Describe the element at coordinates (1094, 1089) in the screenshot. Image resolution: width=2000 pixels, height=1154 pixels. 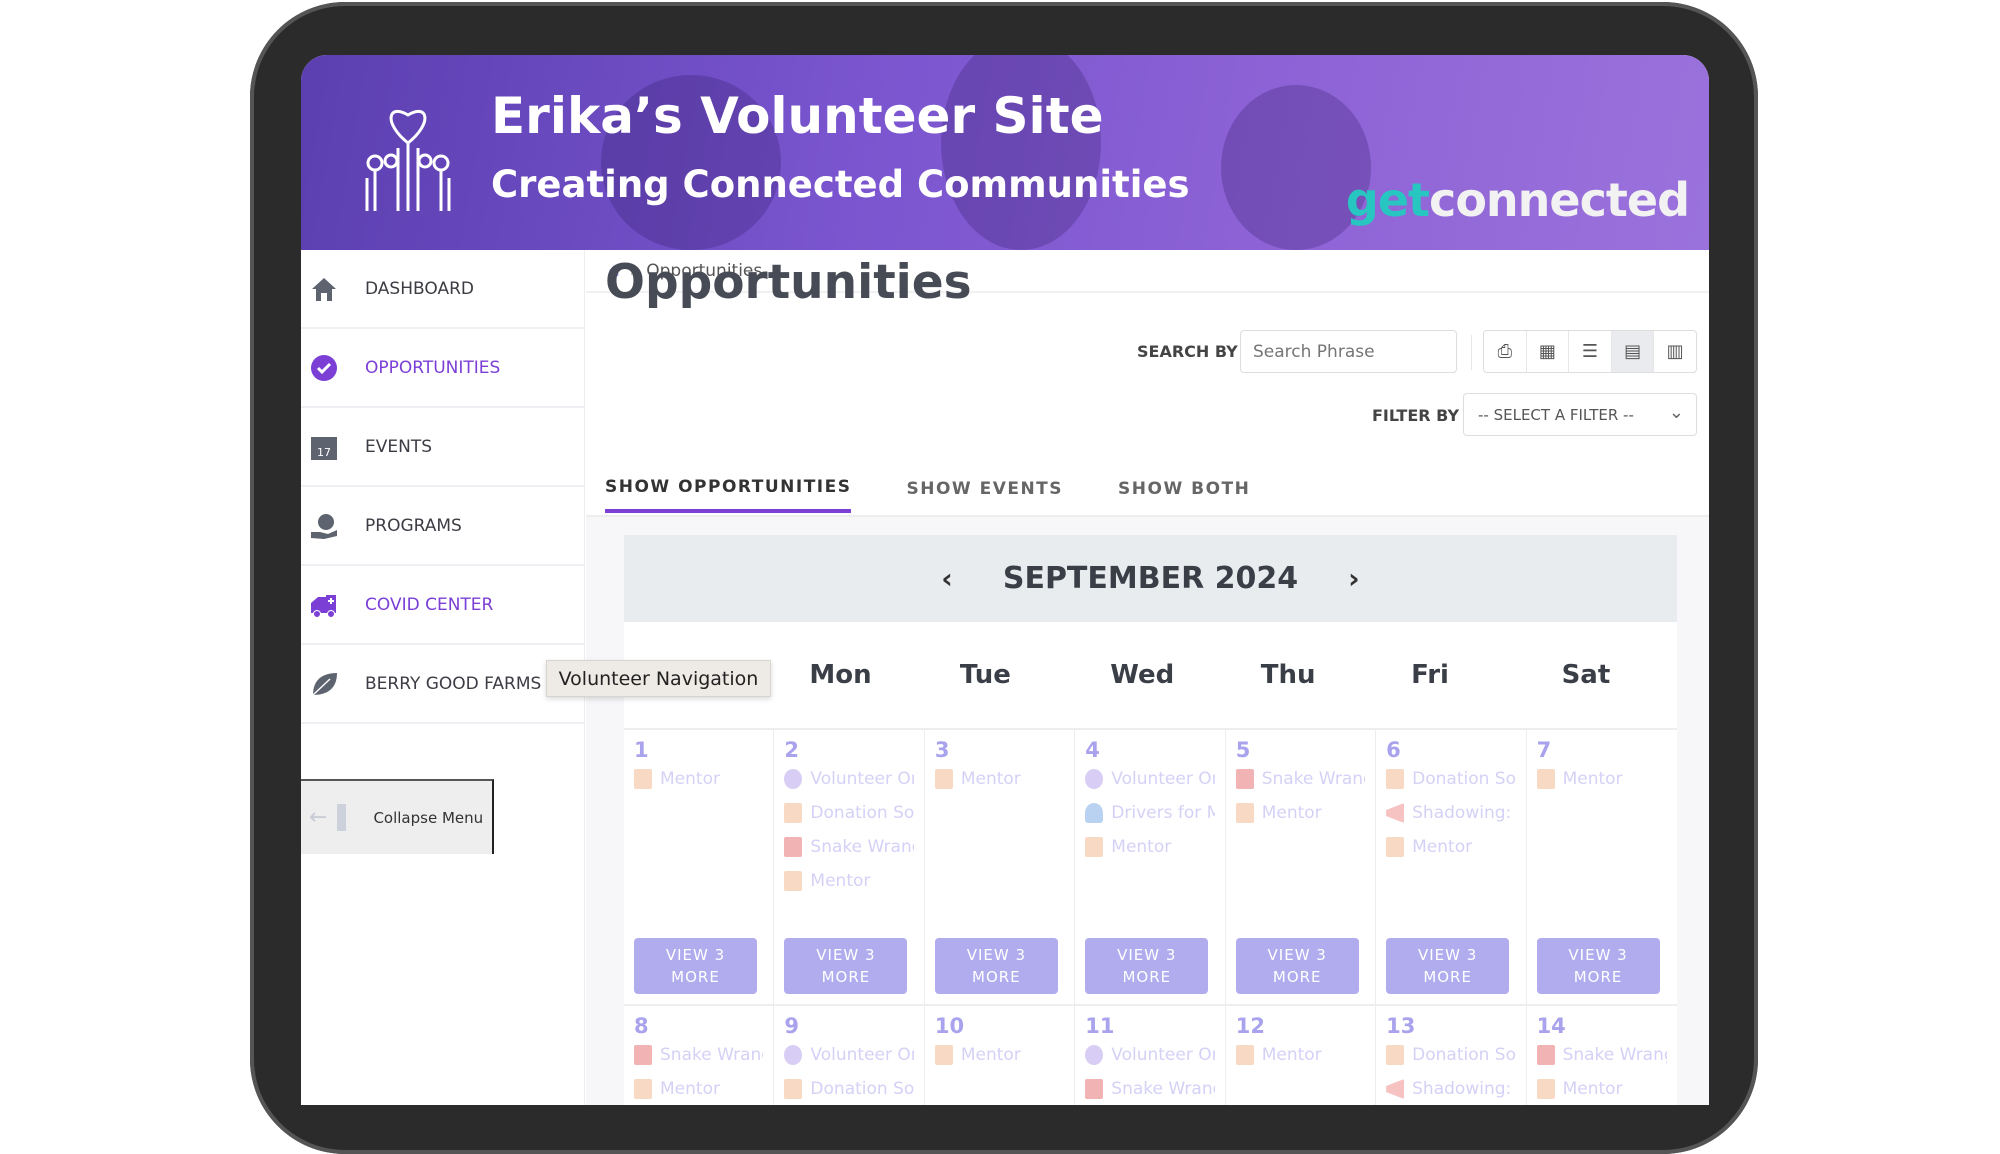
I see `ambulance-icon` at that location.